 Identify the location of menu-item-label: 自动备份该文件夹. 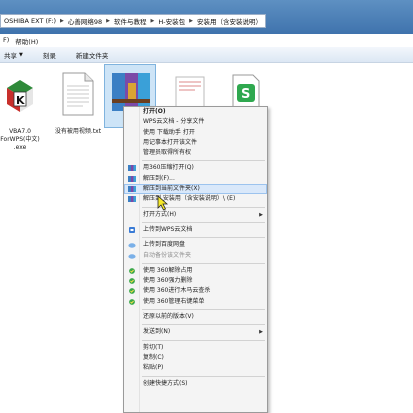
(167, 255).